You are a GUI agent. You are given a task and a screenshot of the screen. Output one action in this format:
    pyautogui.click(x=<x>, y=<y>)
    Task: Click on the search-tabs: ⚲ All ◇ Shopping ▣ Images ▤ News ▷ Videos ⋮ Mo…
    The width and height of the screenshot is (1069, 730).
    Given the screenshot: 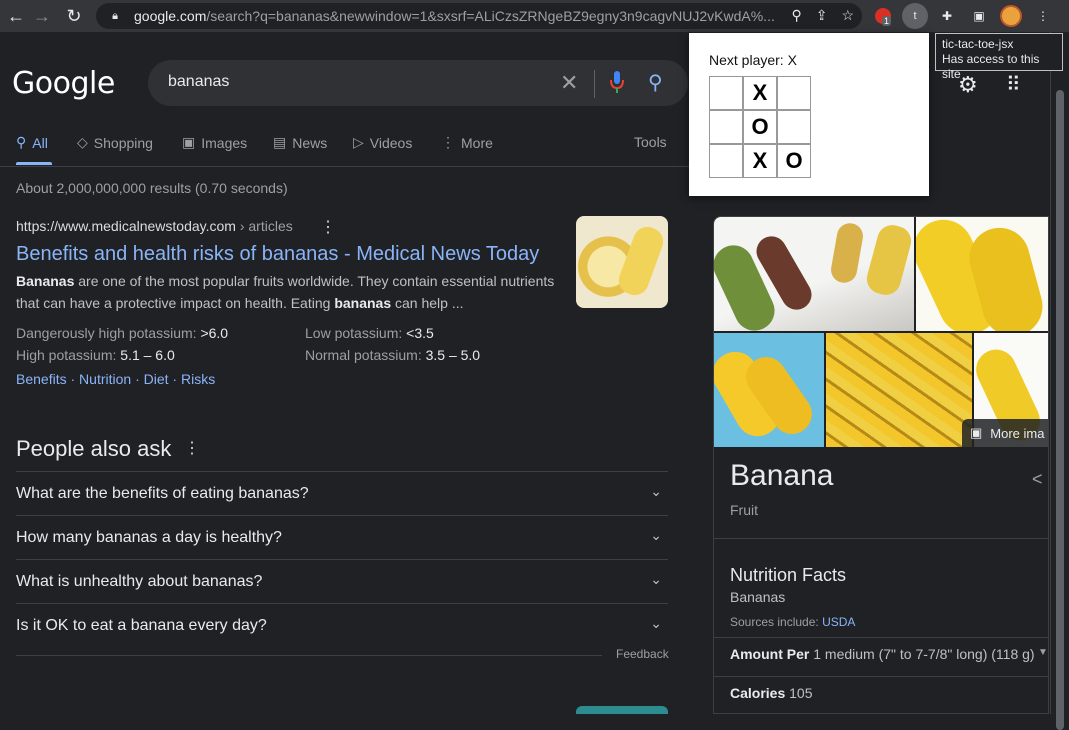 What is the action you would take?
    pyautogui.click(x=345, y=149)
    